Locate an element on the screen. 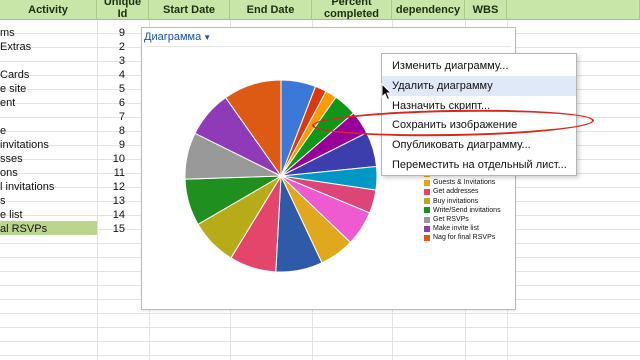 The height and width of the screenshot is (360, 640). cell-unique-id: 13 is located at coordinates (110, 201).